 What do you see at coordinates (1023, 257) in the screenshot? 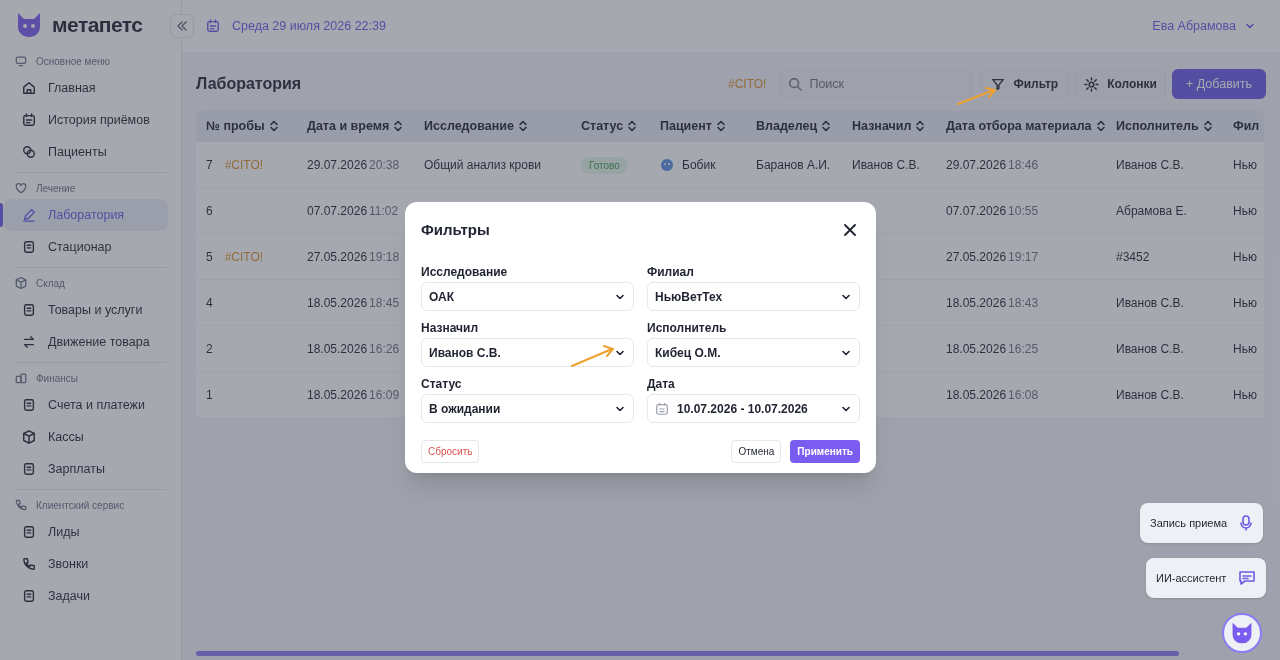
I see `time-text: 19:17` at bounding box center [1023, 257].